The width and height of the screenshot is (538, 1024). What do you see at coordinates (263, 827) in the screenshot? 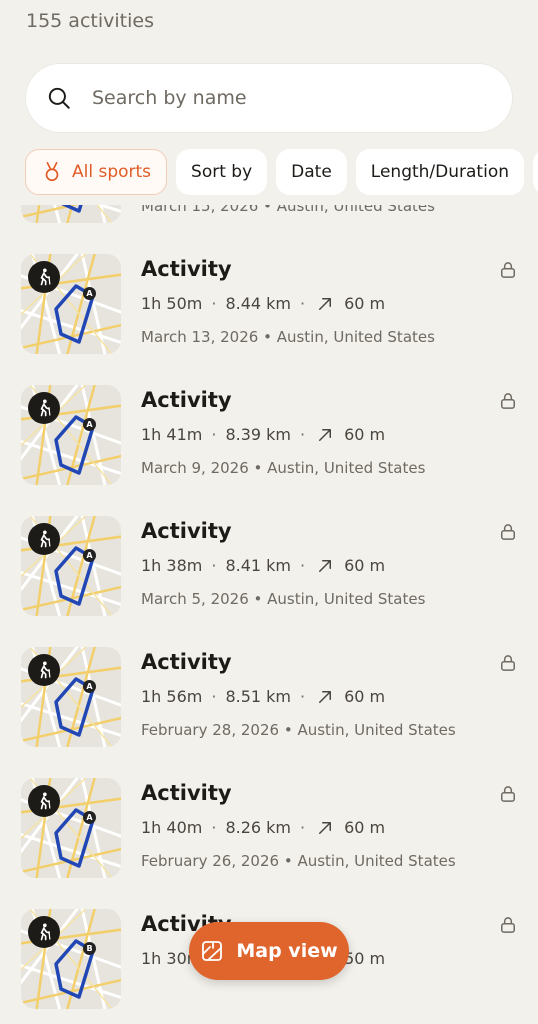
I see `activity-stats: 1h 40m · 8.26 km · 60 m` at bounding box center [263, 827].